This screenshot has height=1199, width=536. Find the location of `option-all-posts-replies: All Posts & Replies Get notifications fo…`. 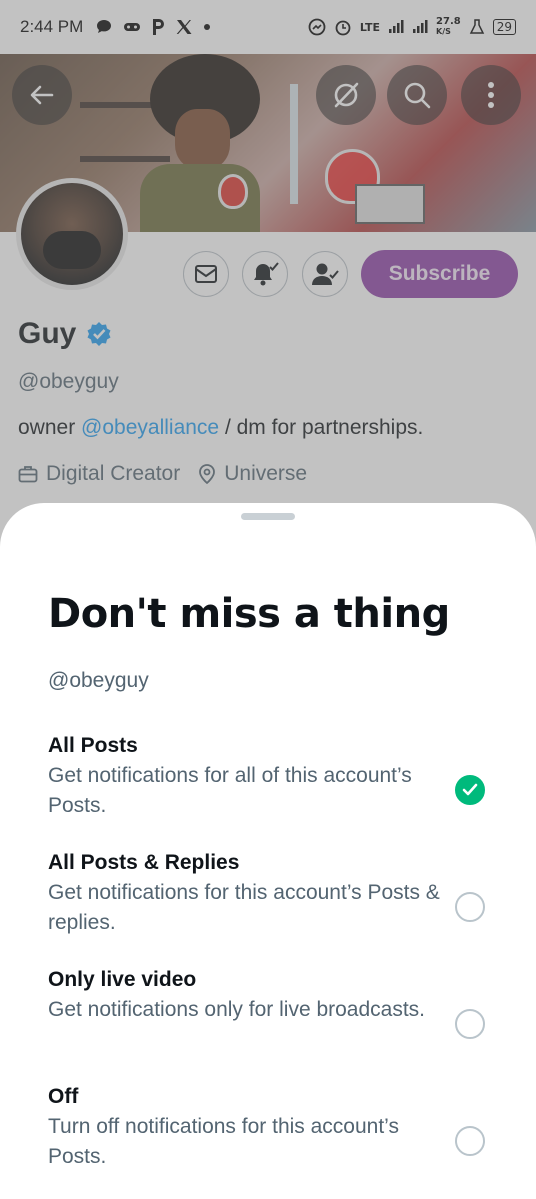

option-all-posts-replies: All Posts & Replies Get notifications fo… is located at coordinates (273, 893).